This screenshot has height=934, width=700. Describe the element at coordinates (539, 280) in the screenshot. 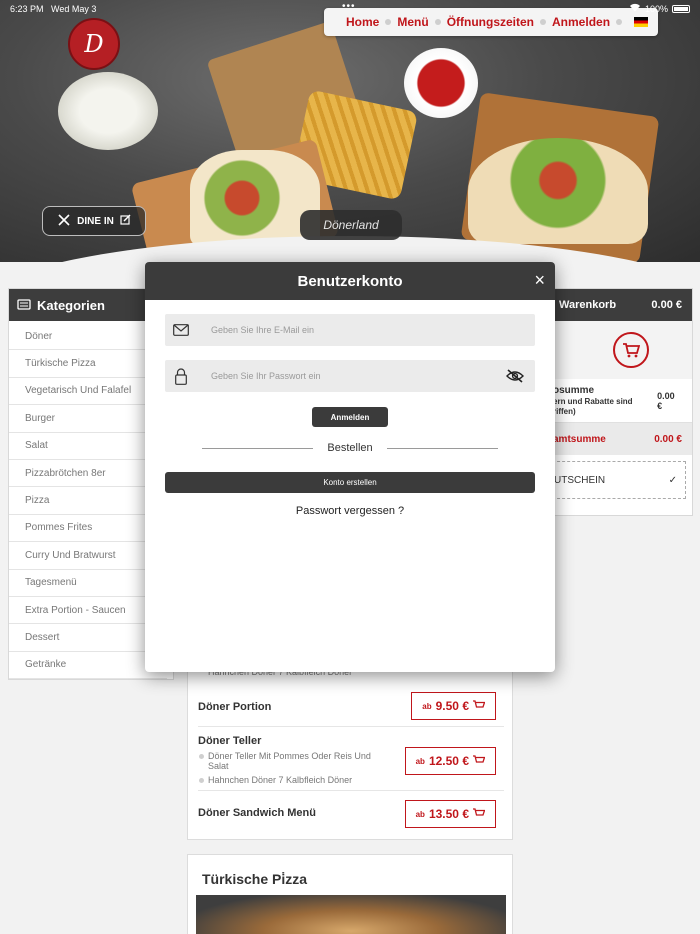

I see `close-icon: ×` at that location.